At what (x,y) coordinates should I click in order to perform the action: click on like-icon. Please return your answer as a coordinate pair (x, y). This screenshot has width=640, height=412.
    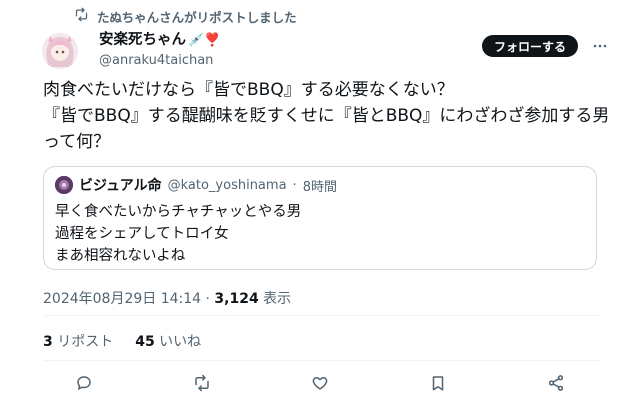
    Looking at the image, I should click on (320, 383).